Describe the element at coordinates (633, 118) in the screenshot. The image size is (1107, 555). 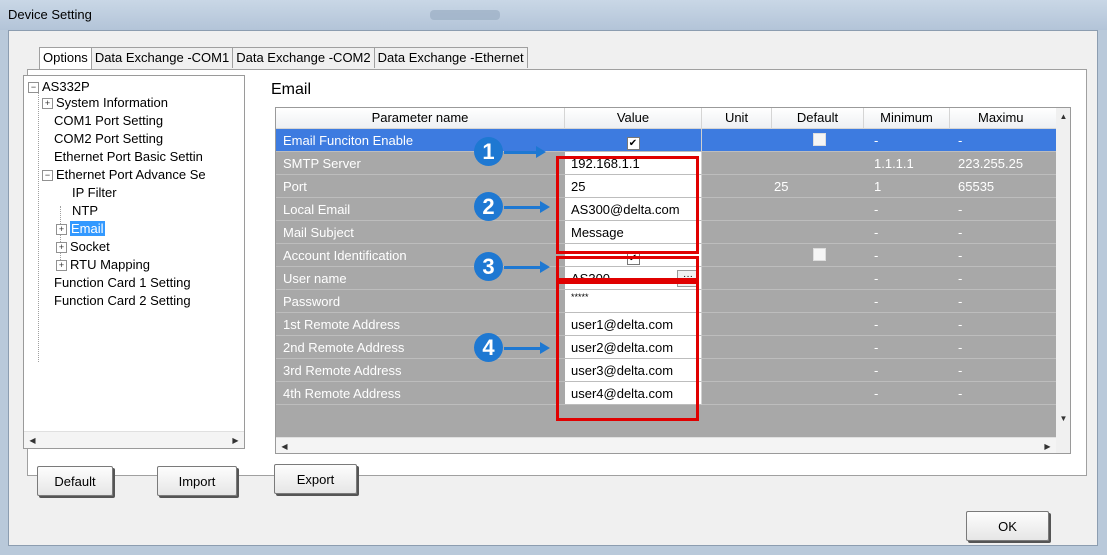
I see `header-value: Value` at that location.